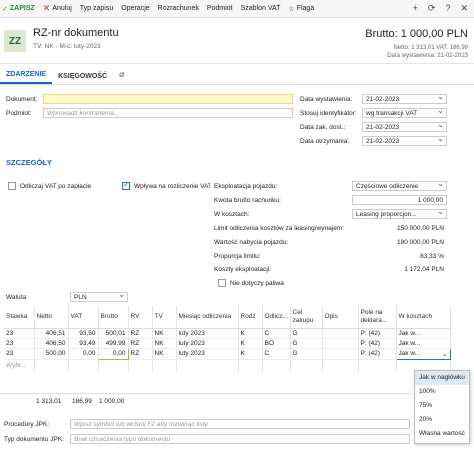 Image resolution: width=474 pixels, height=456 pixels. Describe the element at coordinates (432, 256) in the screenshot. I see `proporcja-value: 83,33 %` at that location.